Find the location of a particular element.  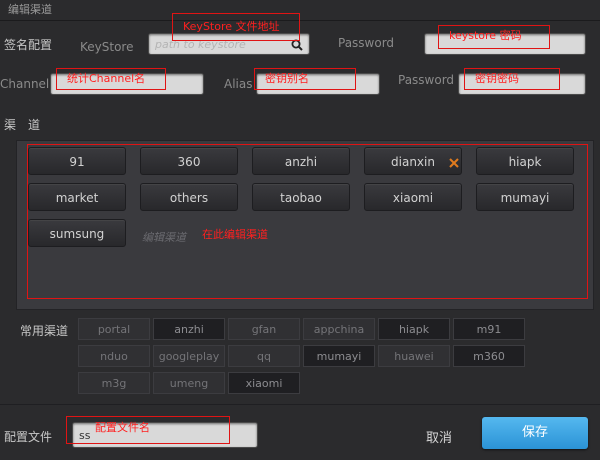

password-annotation: keystore 密码 is located at coordinates (494, 37).